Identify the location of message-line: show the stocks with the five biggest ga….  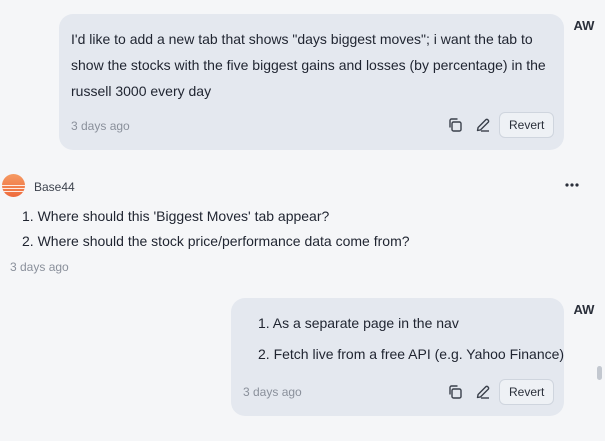
(308, 65).